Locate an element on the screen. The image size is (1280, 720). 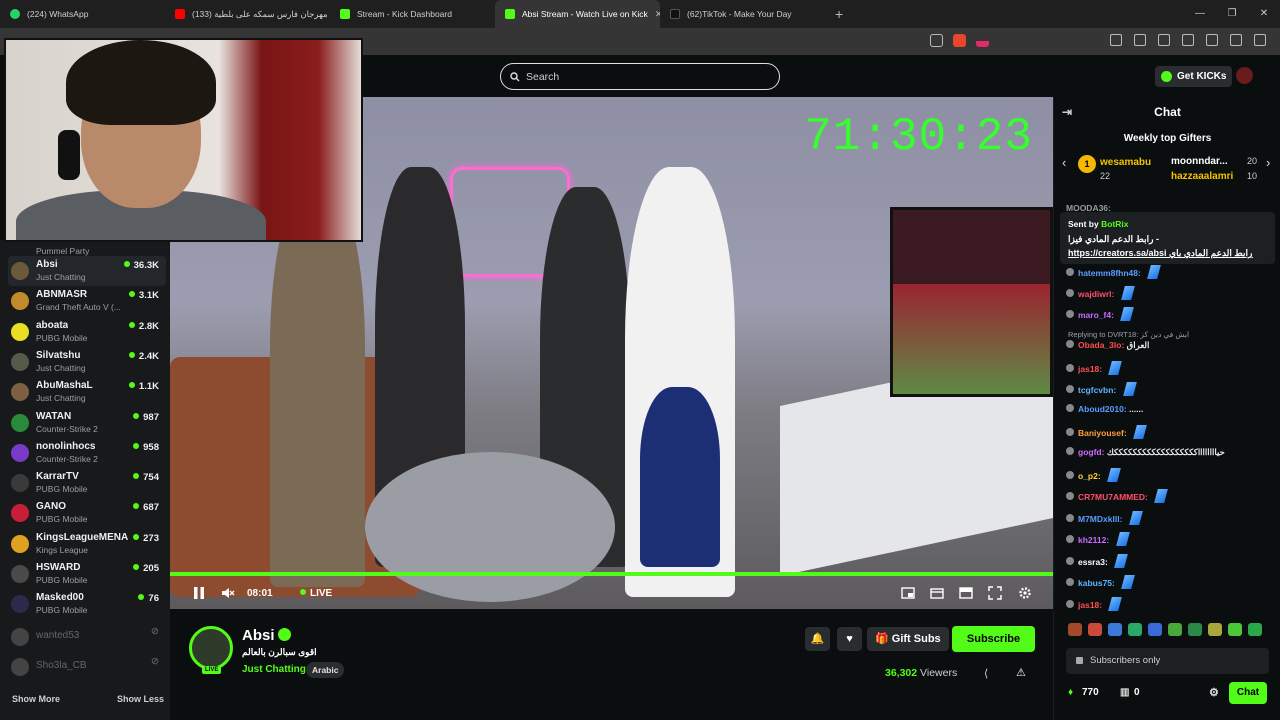
channel-name: Absi is located at coordinates (258, 635).